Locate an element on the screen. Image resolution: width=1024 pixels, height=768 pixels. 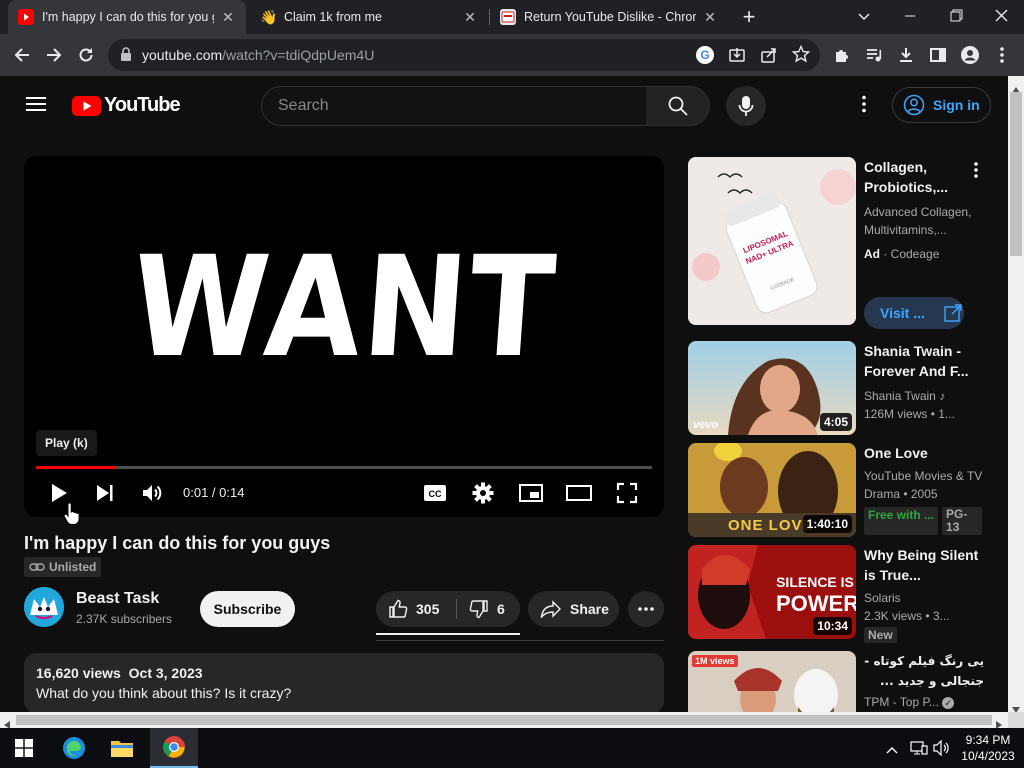
back-arrow-icon is located at coordinates (22, 55).